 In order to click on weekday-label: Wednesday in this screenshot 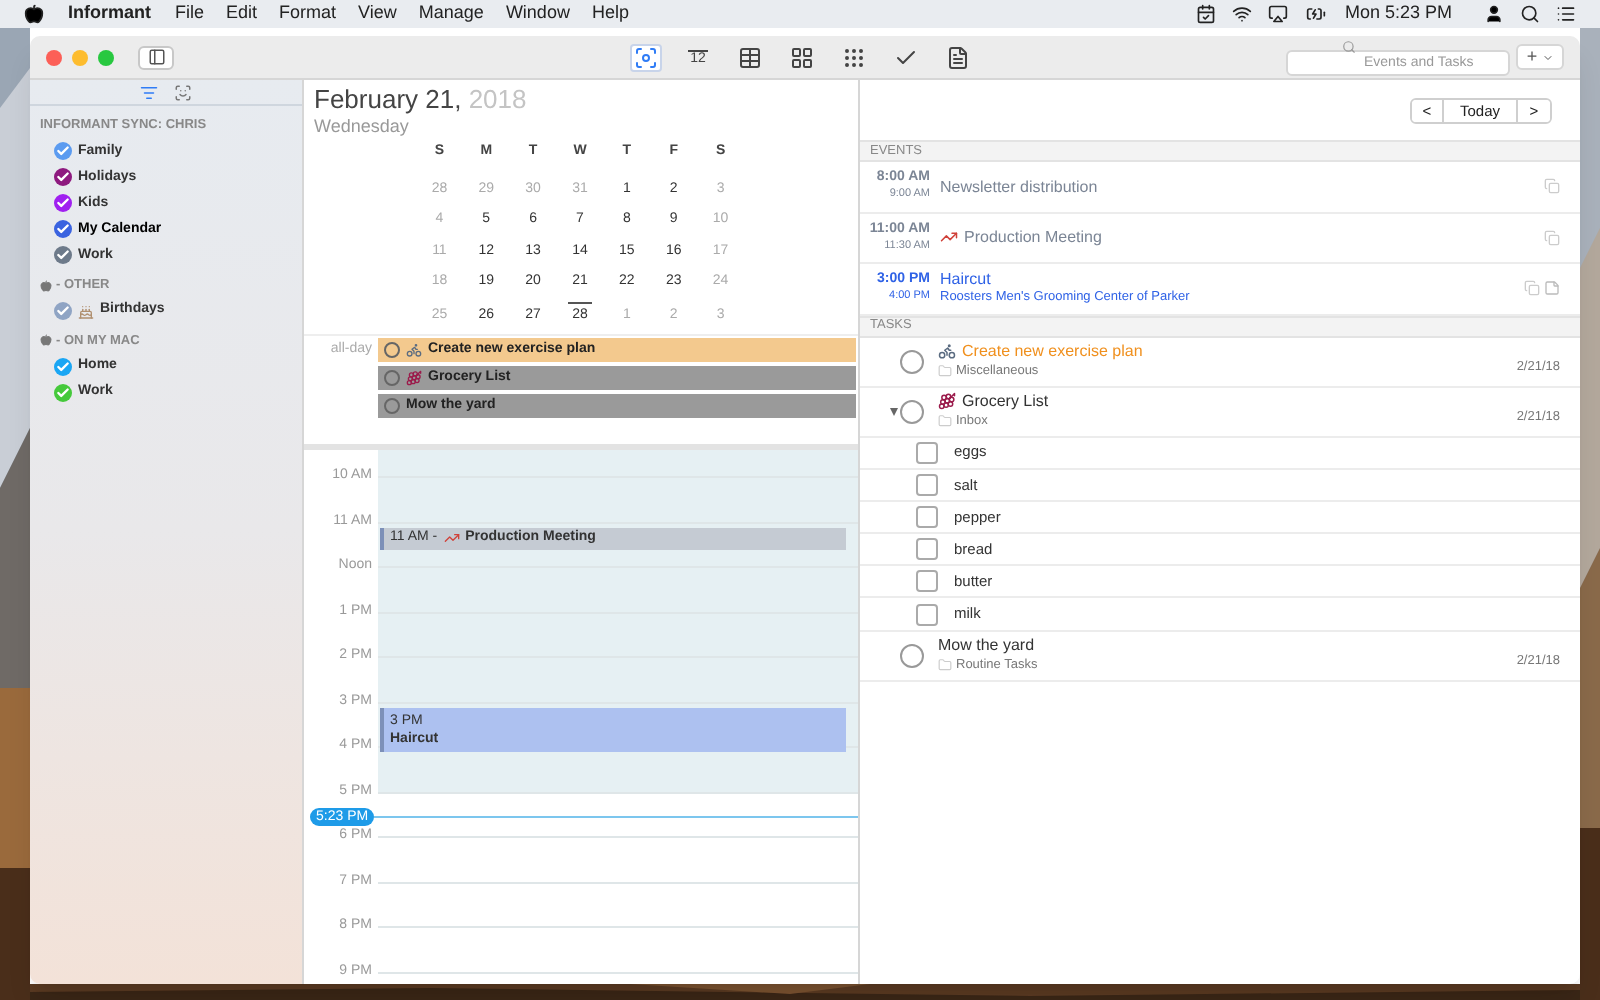, I will do `click(362, 127)`.